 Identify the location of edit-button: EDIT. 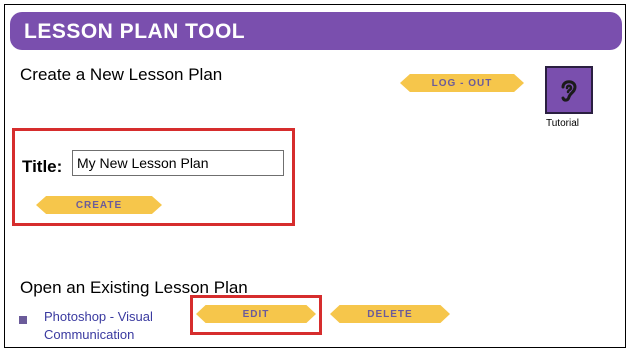
(256, 314).